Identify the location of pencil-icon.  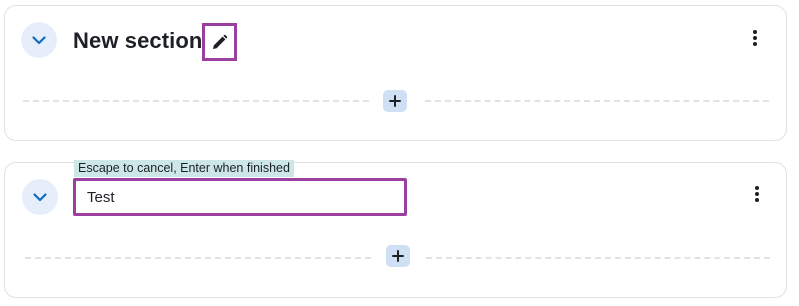
(220, 41).